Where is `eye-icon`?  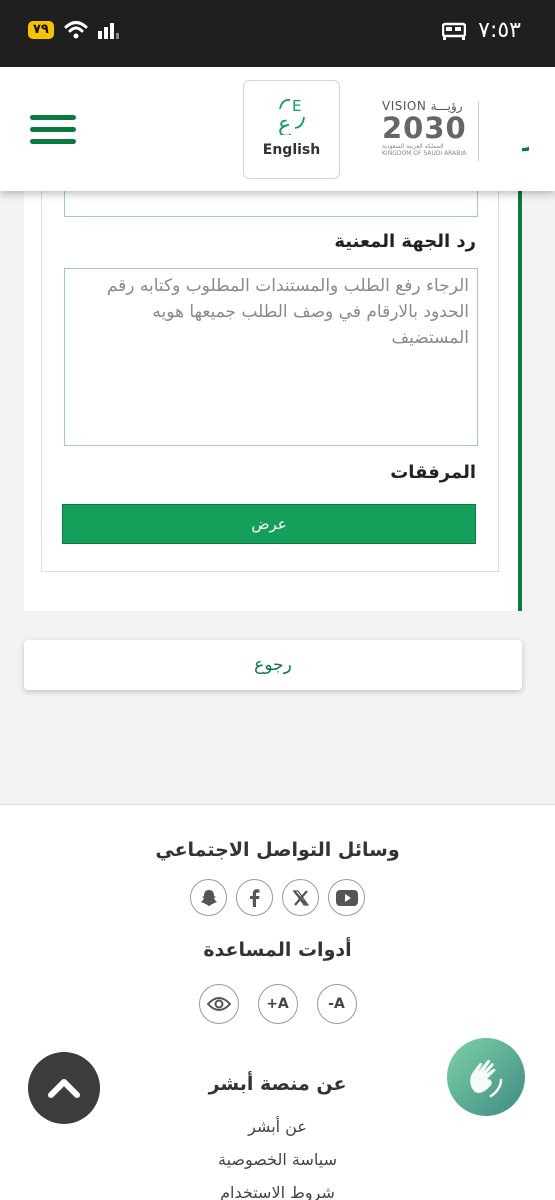 eye-icon is located at coordinates (218, 1004).